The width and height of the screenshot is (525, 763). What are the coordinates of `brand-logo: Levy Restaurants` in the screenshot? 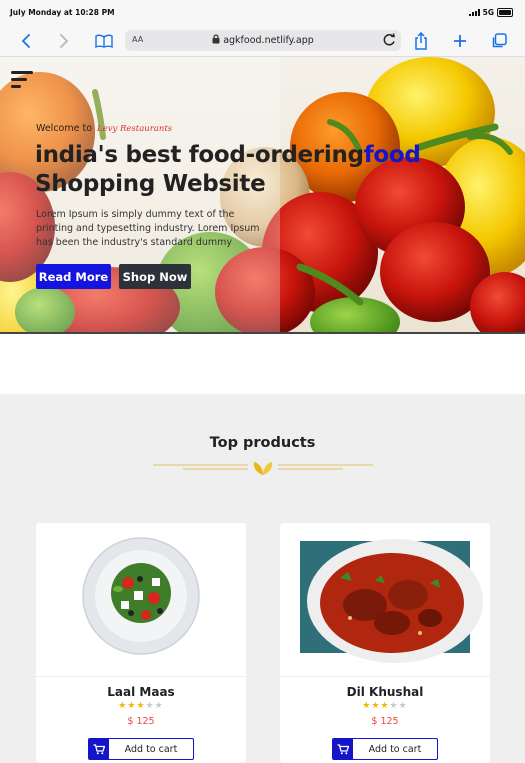 It's located at (135, 128).